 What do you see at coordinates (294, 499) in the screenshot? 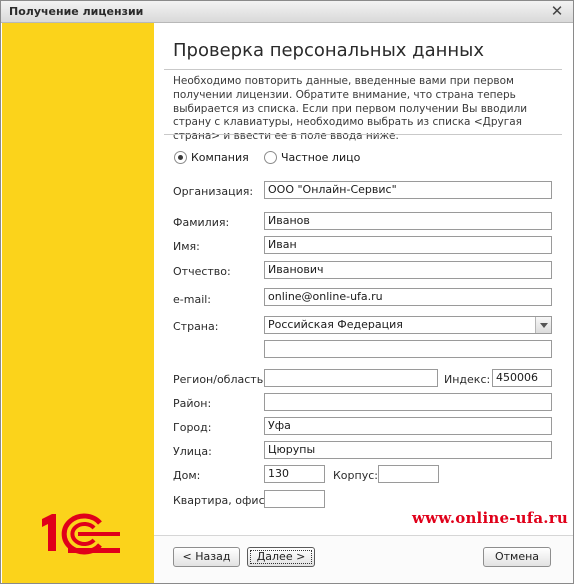
I see `apartment-field` at bounding box center [294, 499].